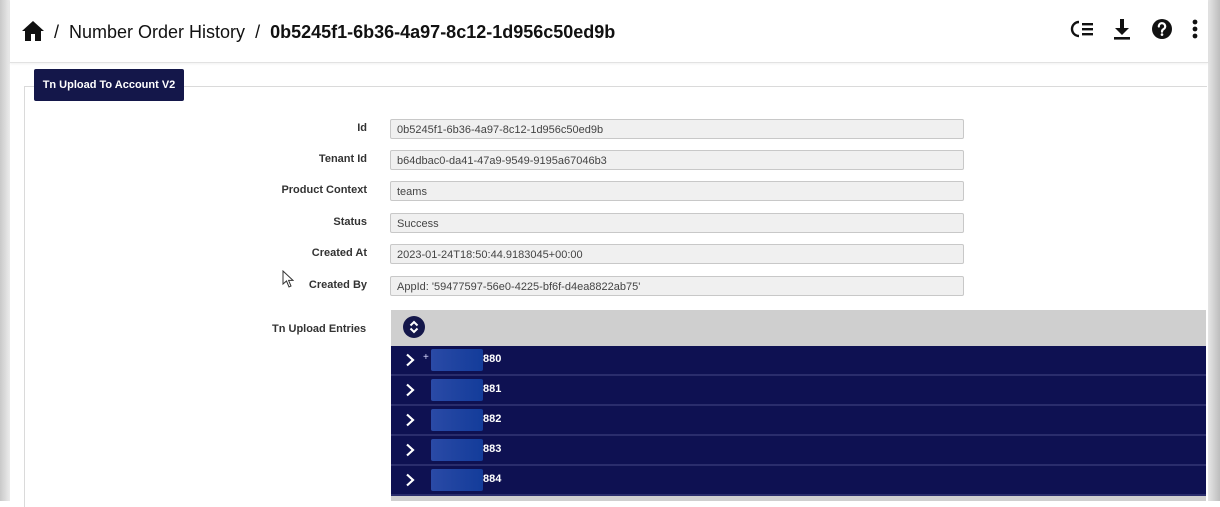 This screenshot has height=507, width=1220. I want to click on unfold-icon, so click(414, 327).